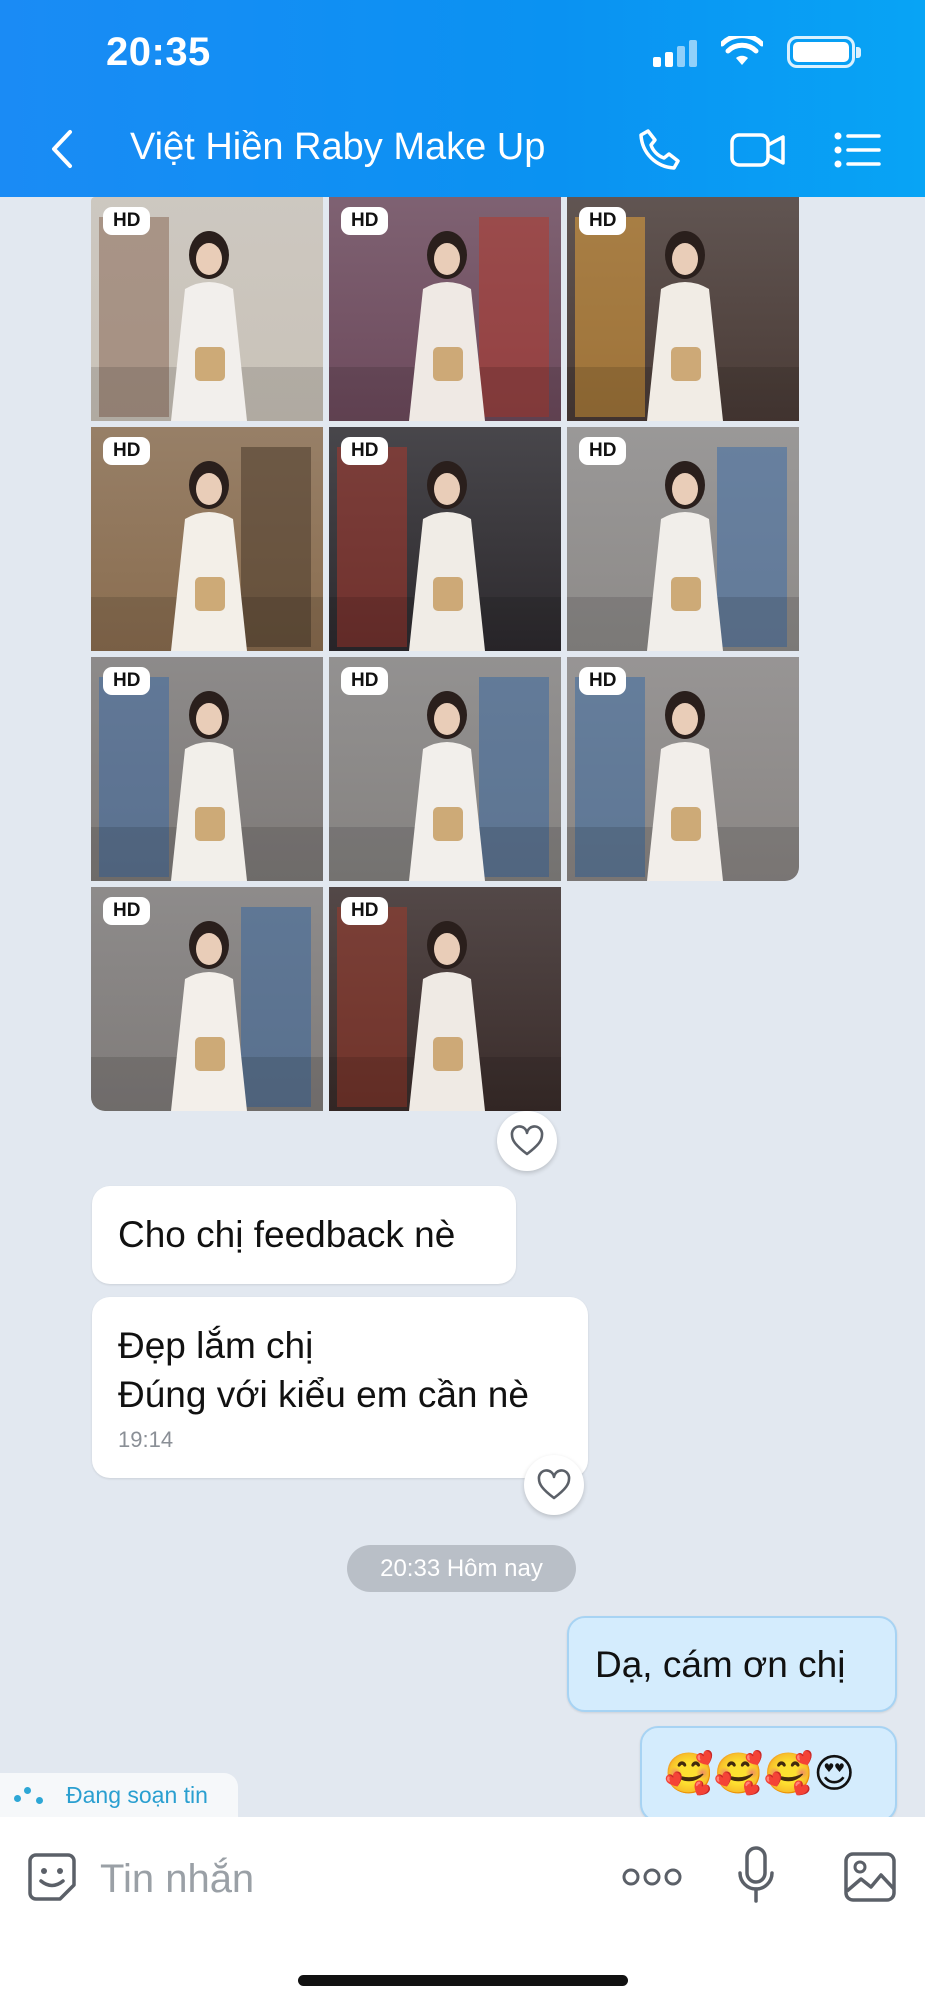  Describe the element at coordinates (337, 147) in the screenshot. I see `chat-title: Việt Hiền Raby Make Up` at that location.